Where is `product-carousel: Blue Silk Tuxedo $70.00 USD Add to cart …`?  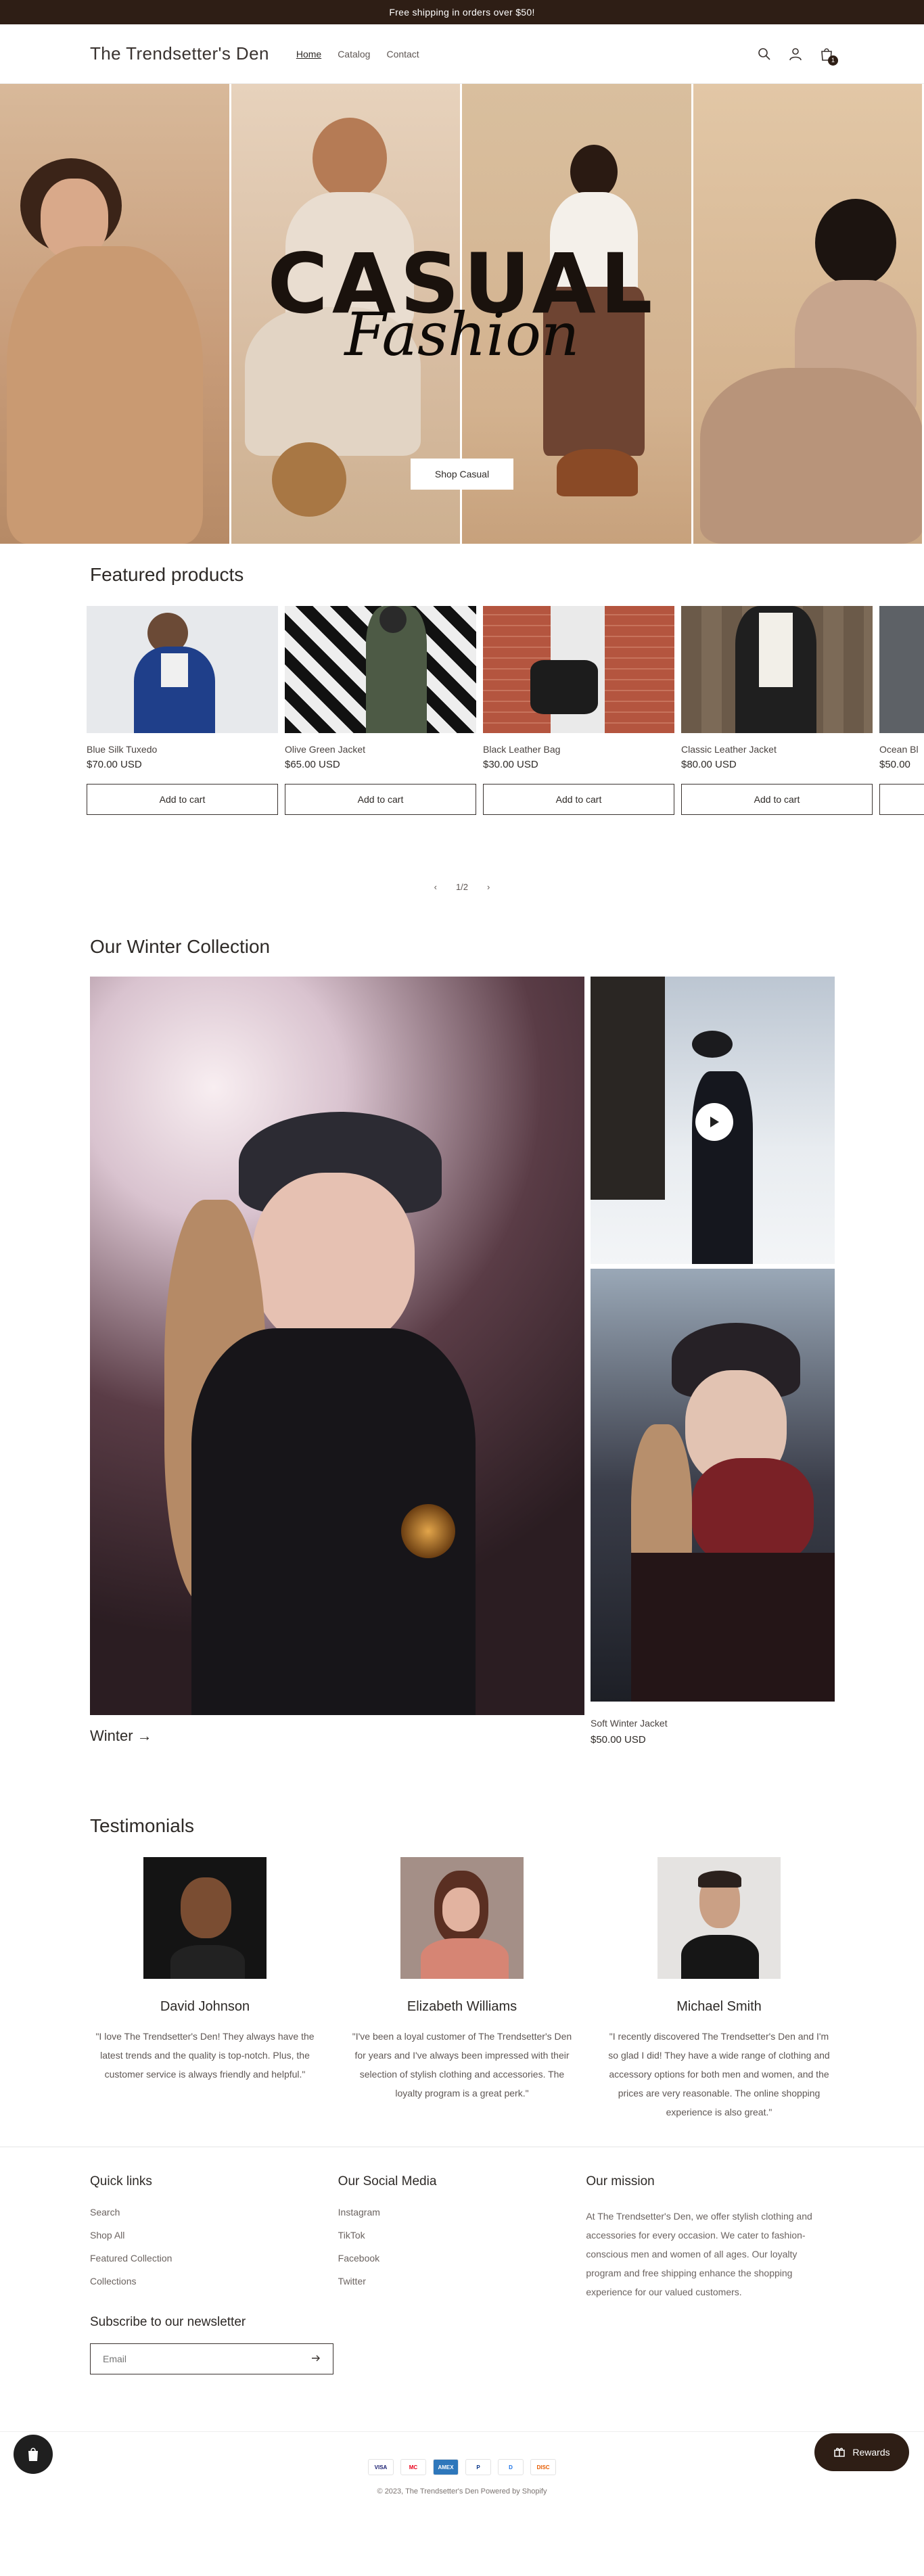
product-carousel: Blue Silk Tuxedo $70.00 USD Add to cart … is located at coordinates (505, 712).